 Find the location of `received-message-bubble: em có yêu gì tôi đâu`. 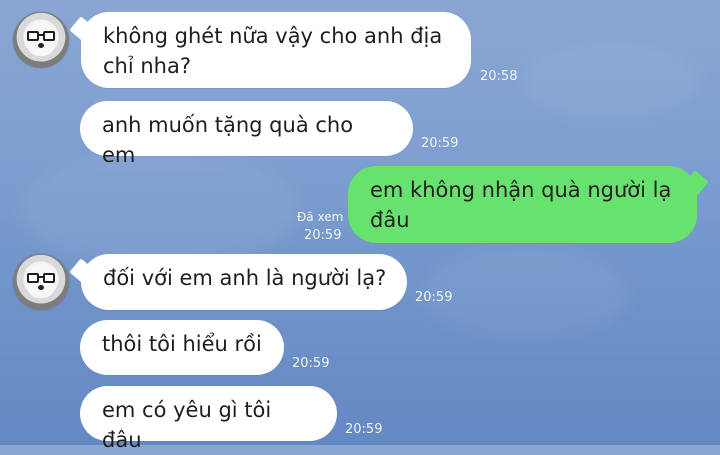

received-message-bubble: em có yêu gì tôi đâu is located at coordinates (208, 419).